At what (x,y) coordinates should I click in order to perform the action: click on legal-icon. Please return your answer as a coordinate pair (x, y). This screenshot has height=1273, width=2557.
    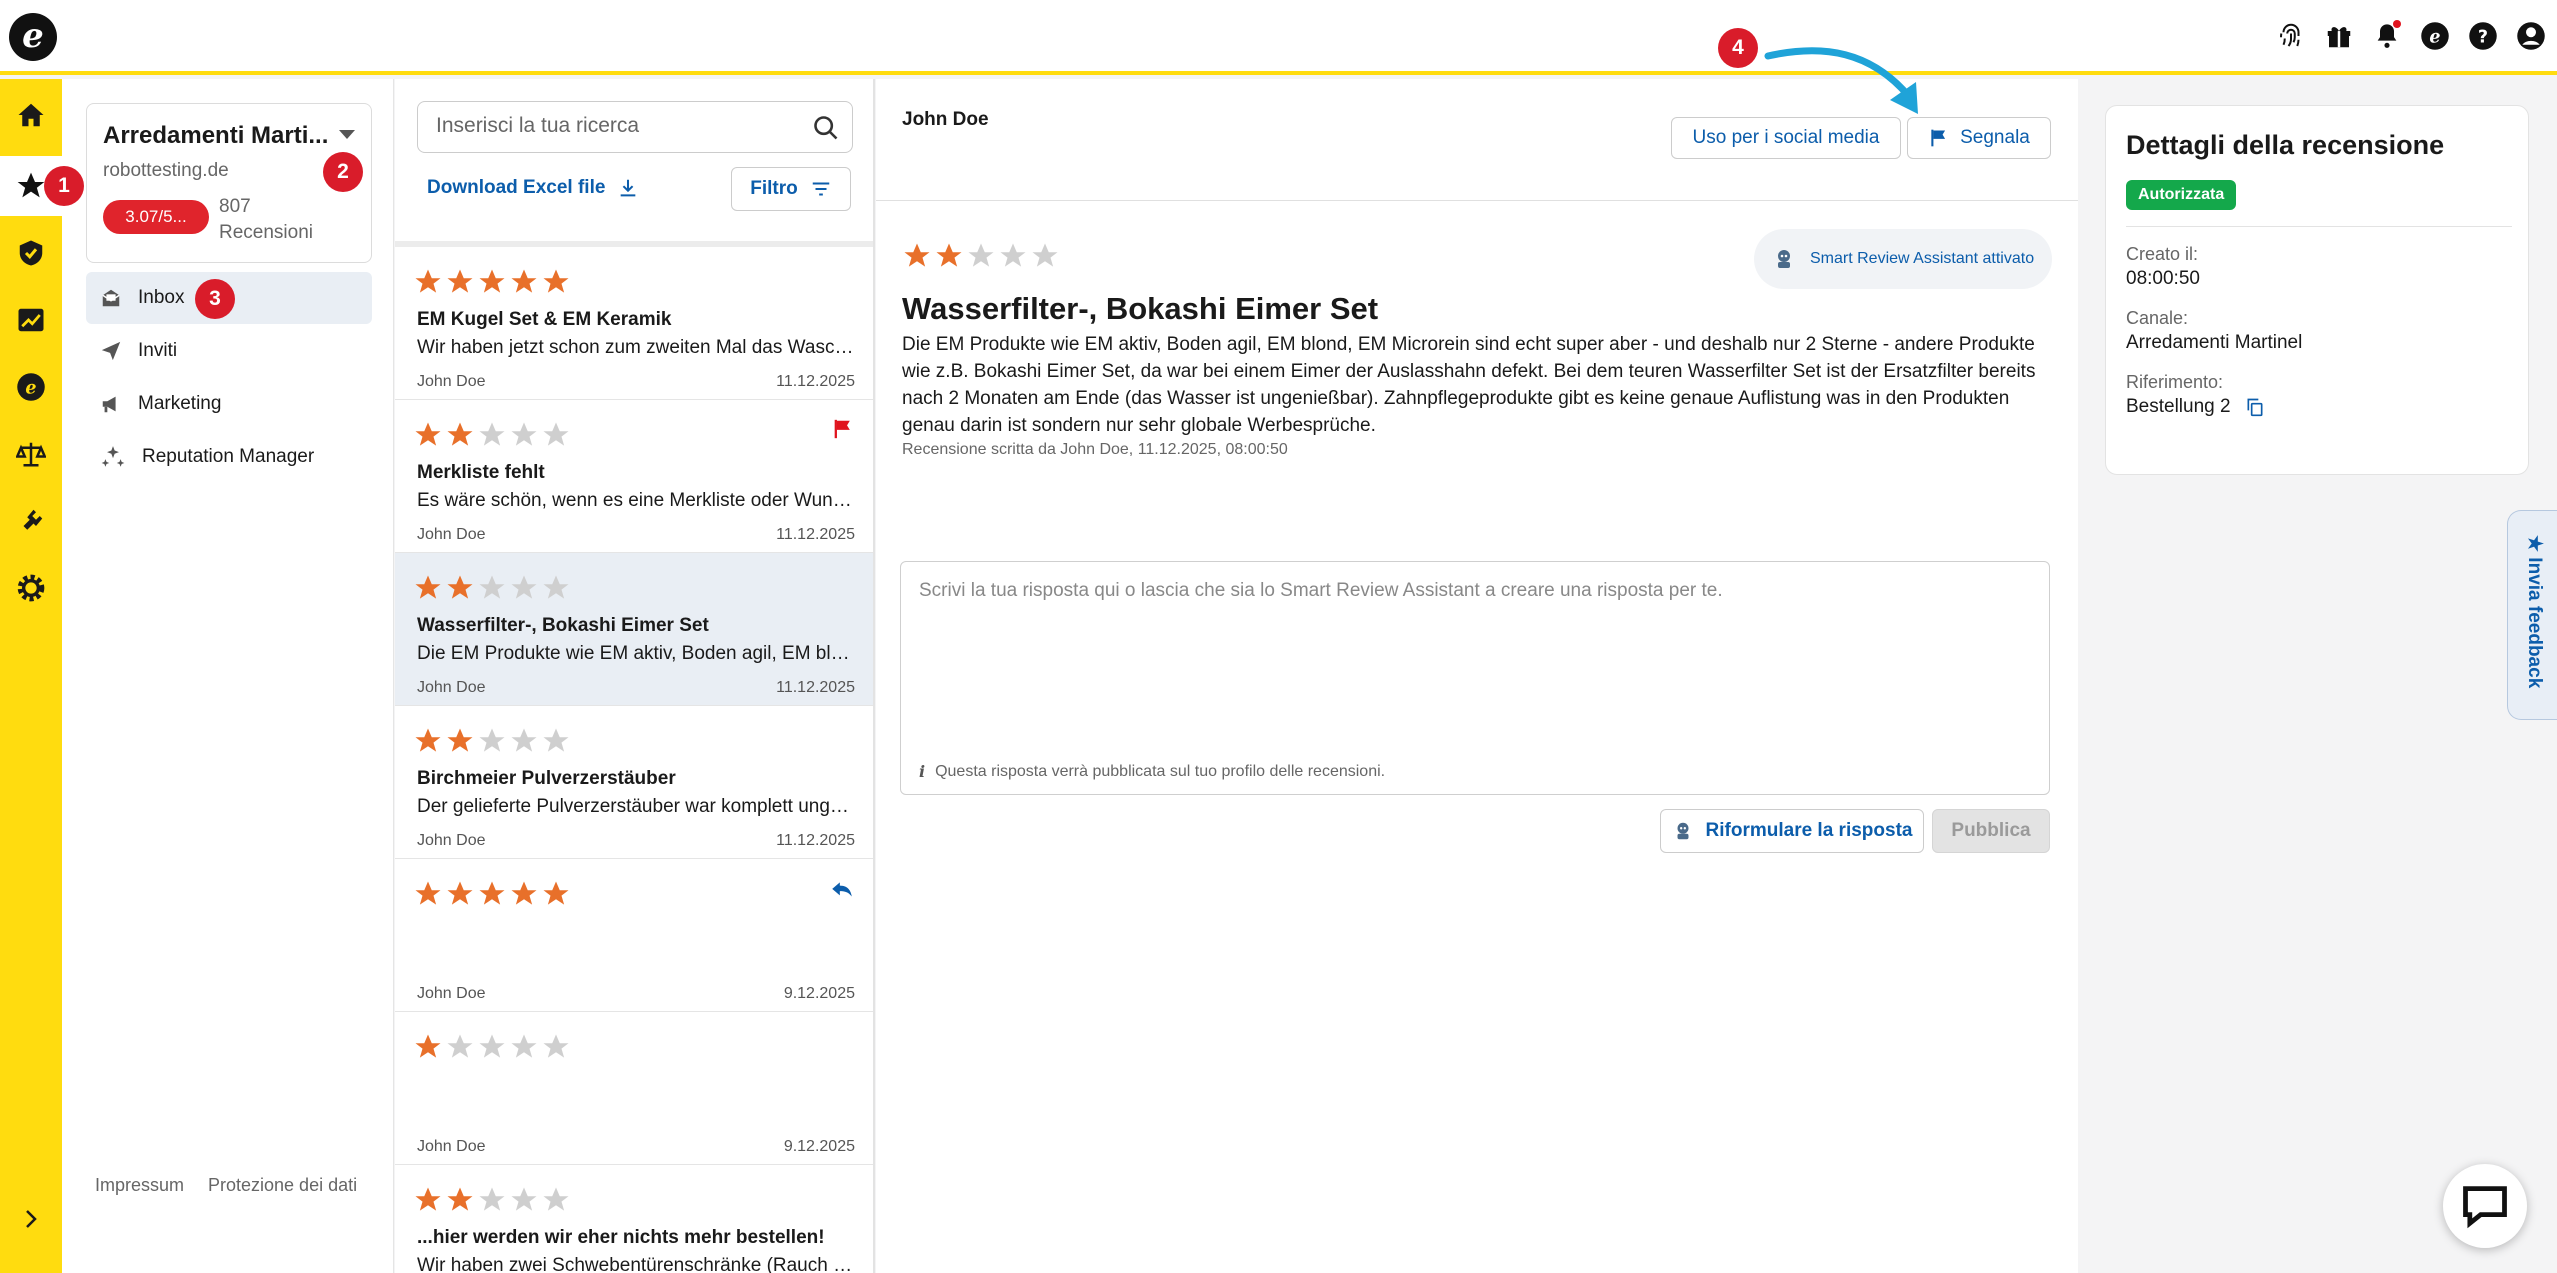
    Looking at the image, I should click on (31, 454).